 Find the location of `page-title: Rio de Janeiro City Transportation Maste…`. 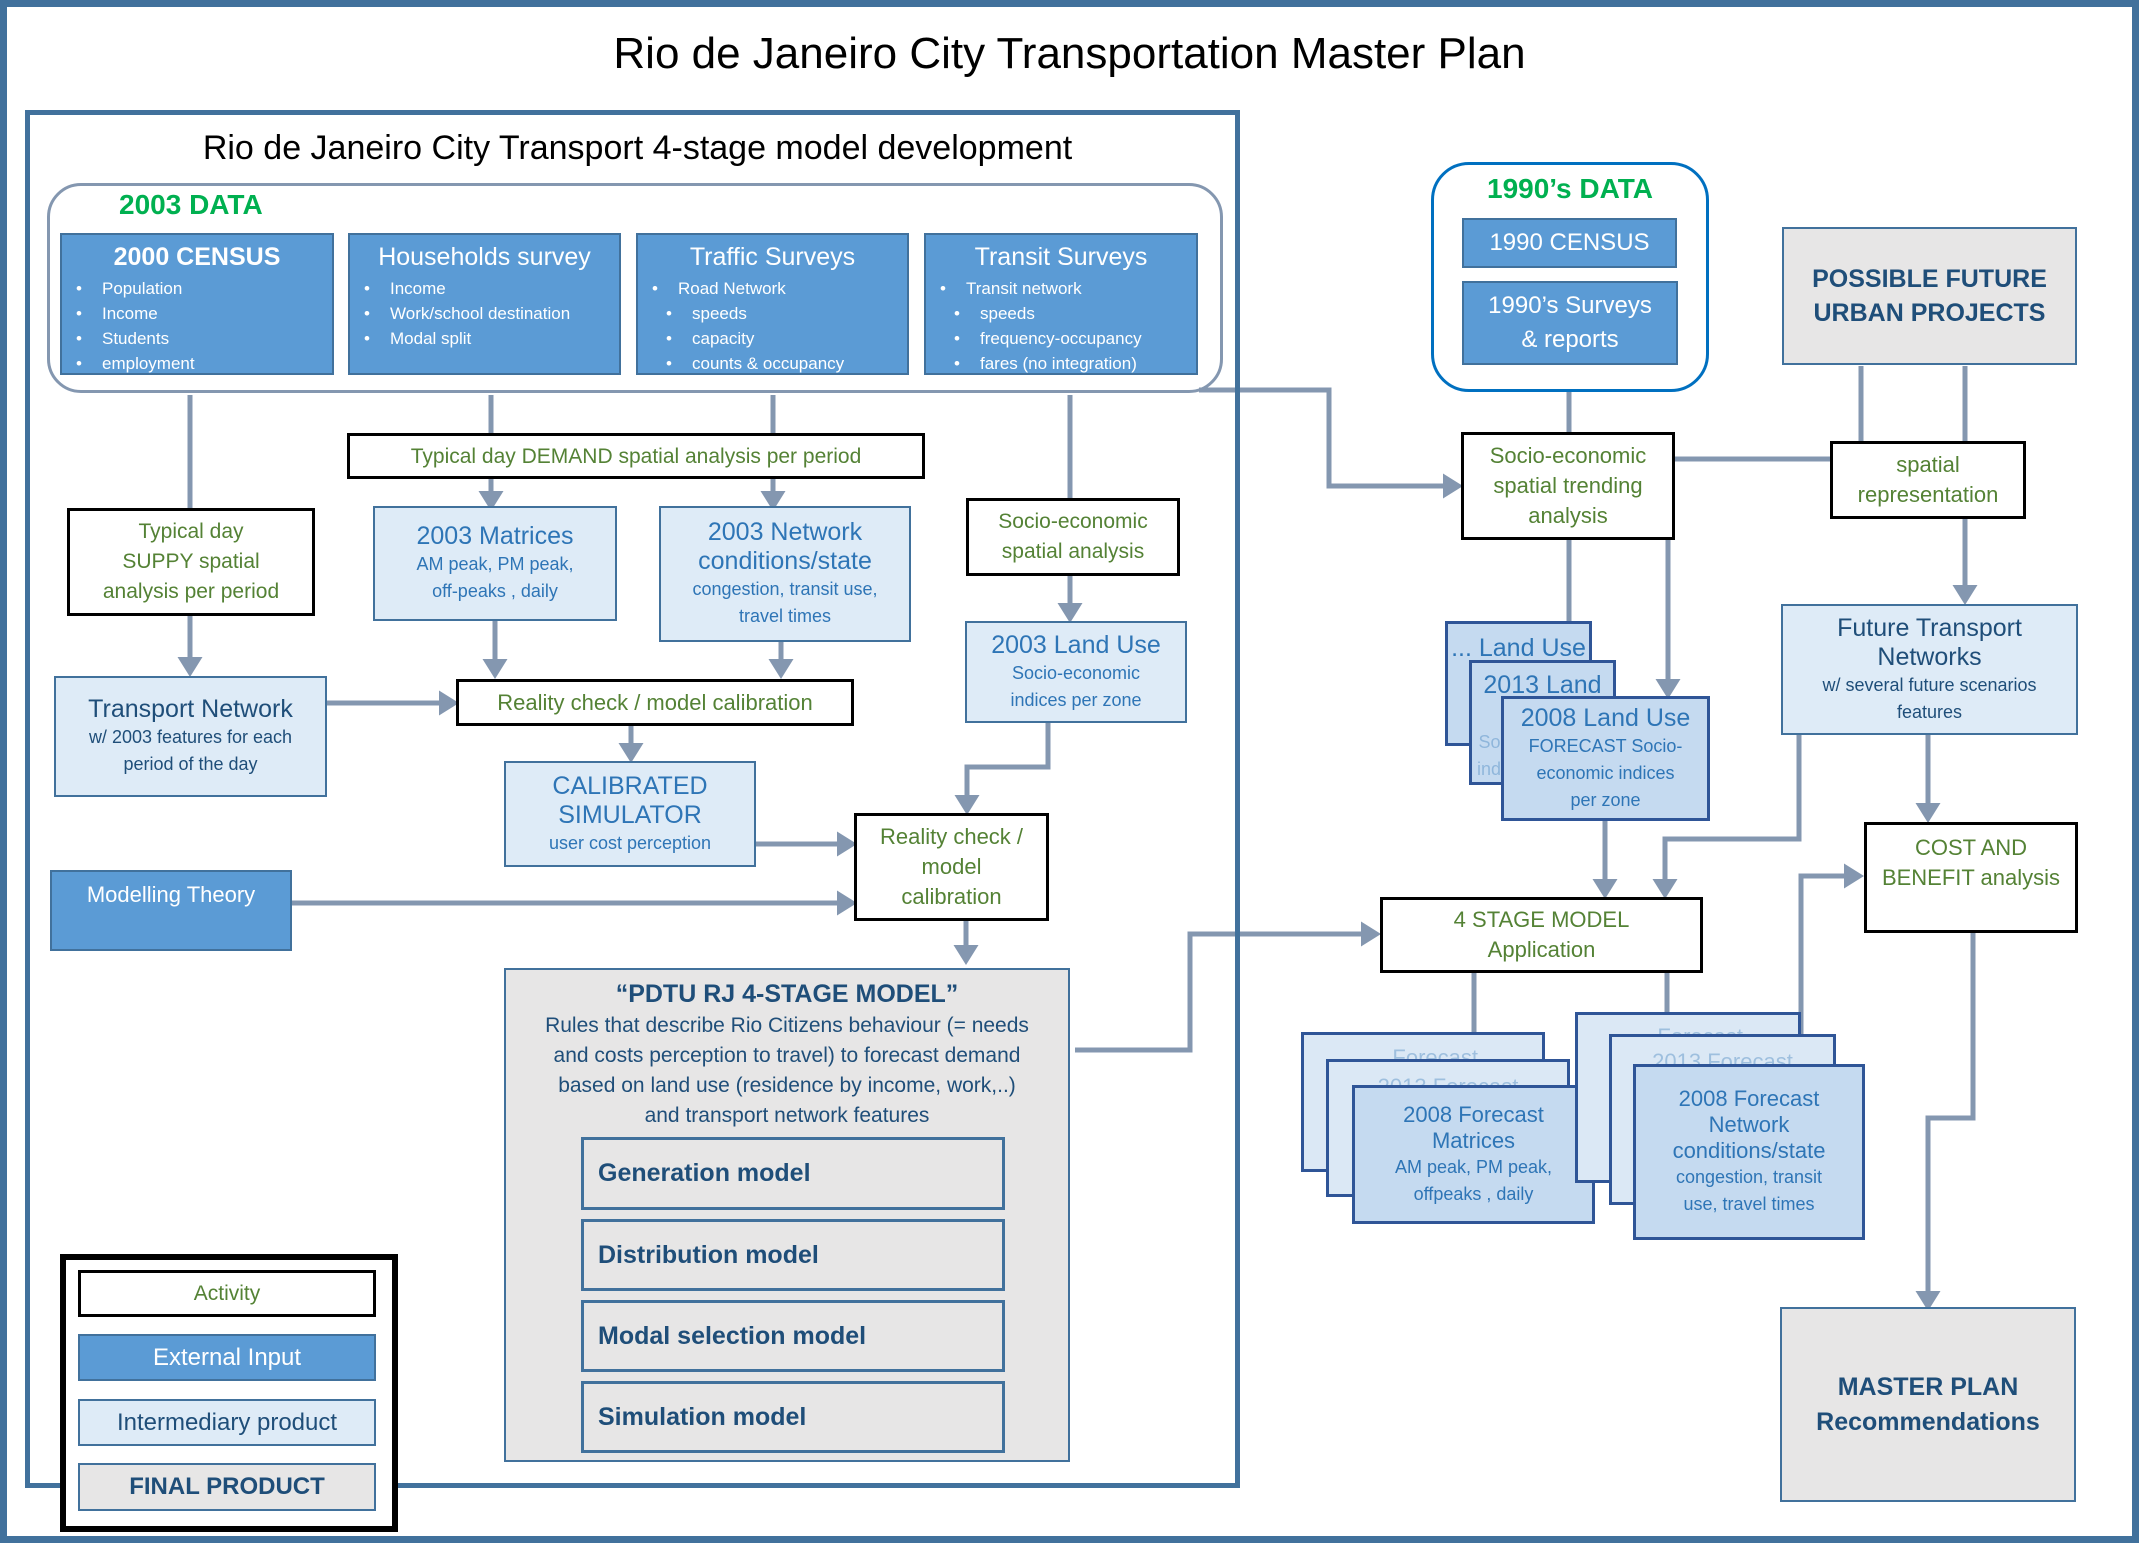

page-title: Rio de Janeiro City Transportation Maste… is located at coordinates (1069, 53).